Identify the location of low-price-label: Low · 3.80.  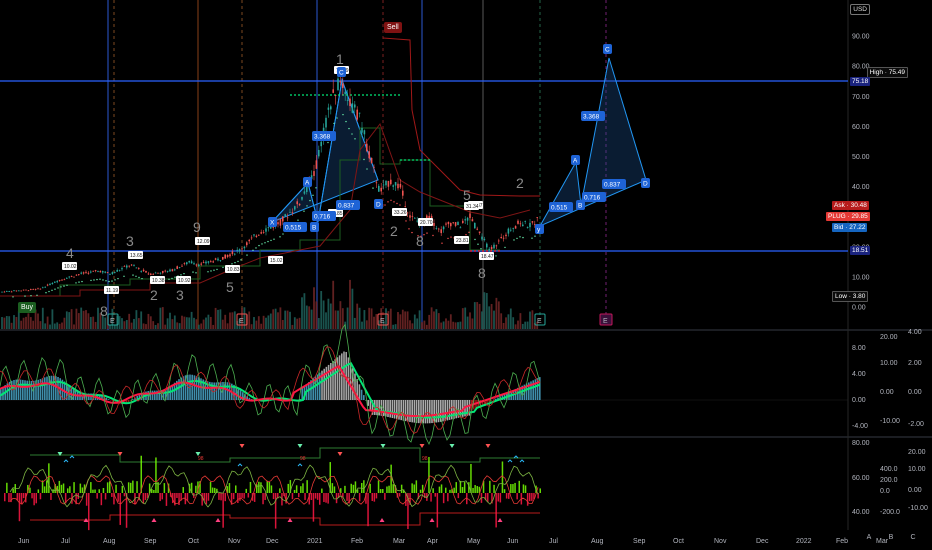
(850, 296).